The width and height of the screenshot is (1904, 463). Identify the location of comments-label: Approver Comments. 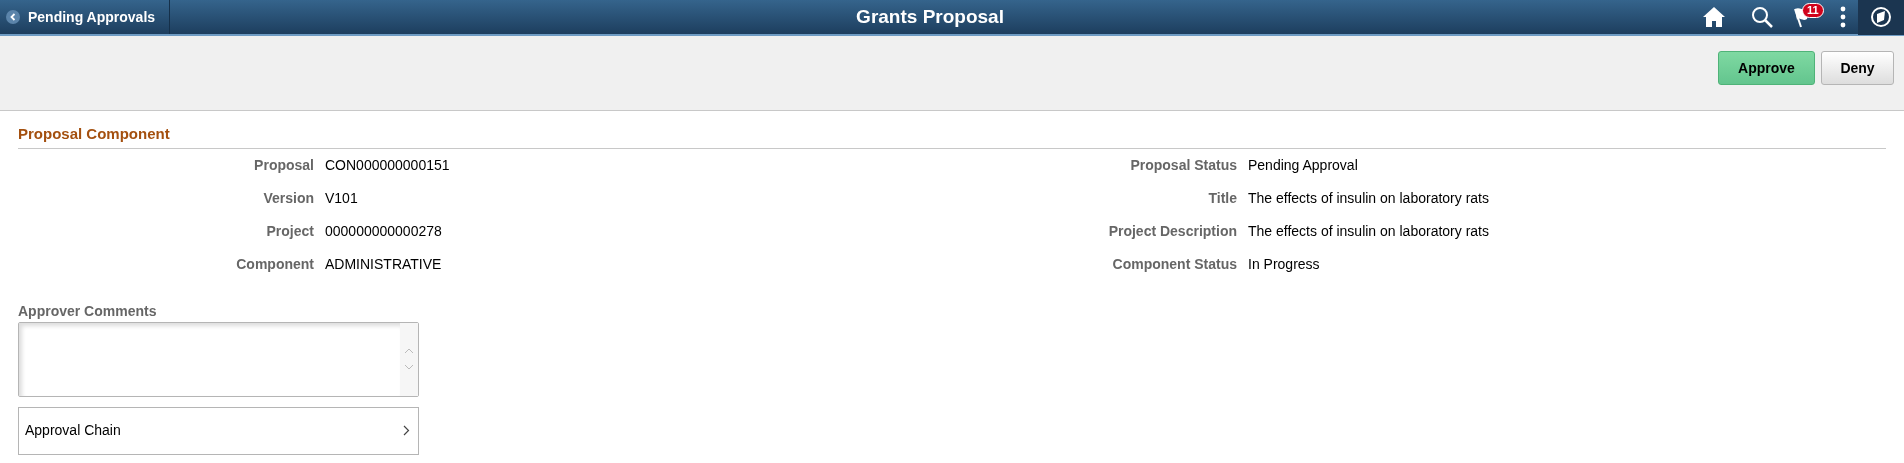
(88, 311).